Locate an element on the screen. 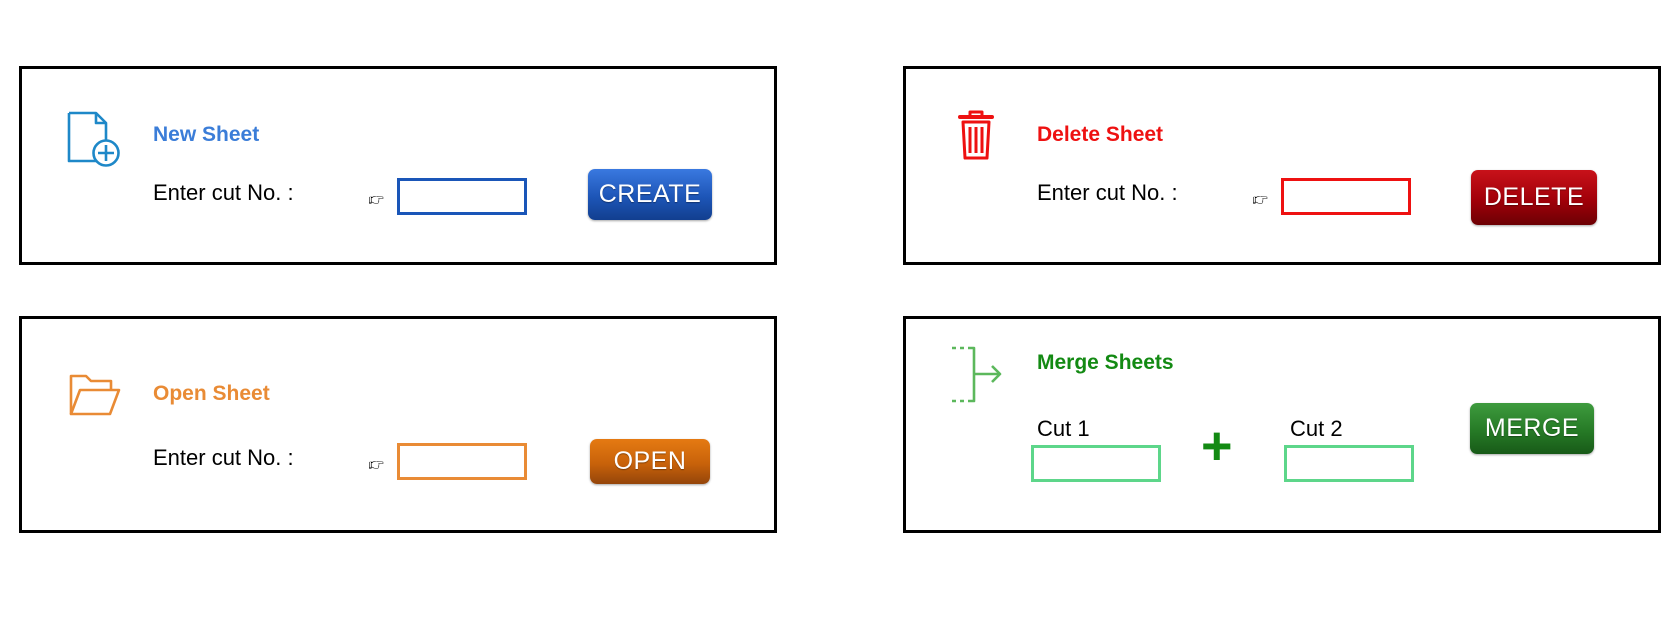 This screenshot has height=628, width=1675. delete-sheet-cut-input is located at coordinates (1346, 196).